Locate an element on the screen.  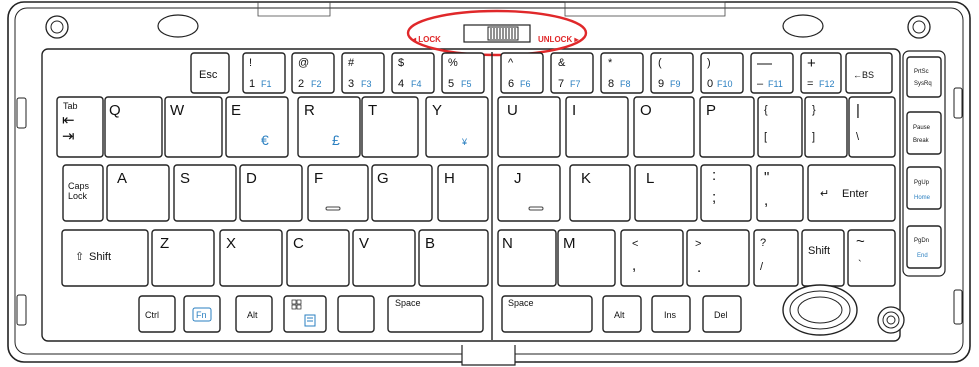
key-main-label: ] is located at coordinates (813, 137).